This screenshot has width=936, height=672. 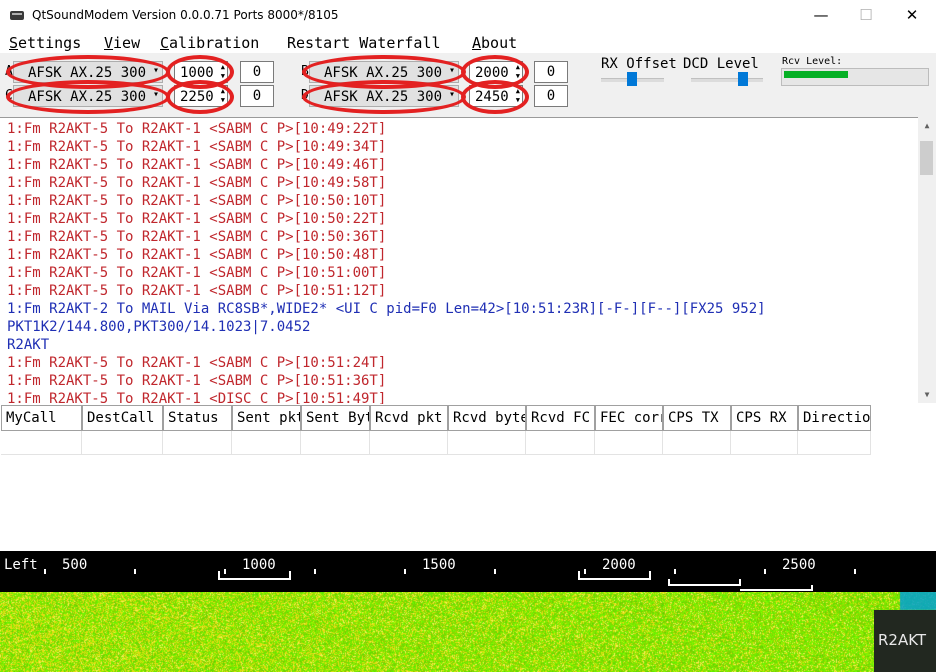 I want to click on menu-about: About, so click(x=494, y=43).